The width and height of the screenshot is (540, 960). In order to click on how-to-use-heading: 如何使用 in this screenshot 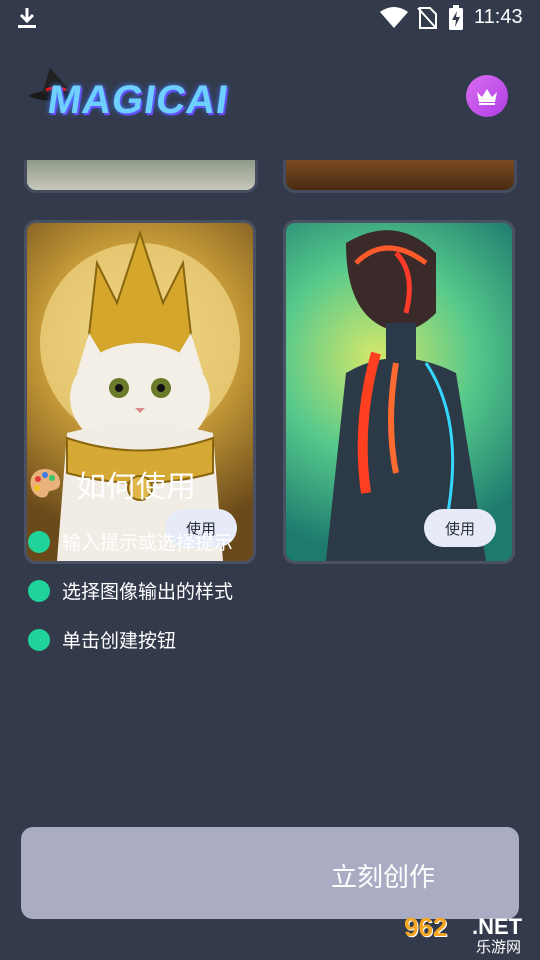, I will do `click(278, 484)`.